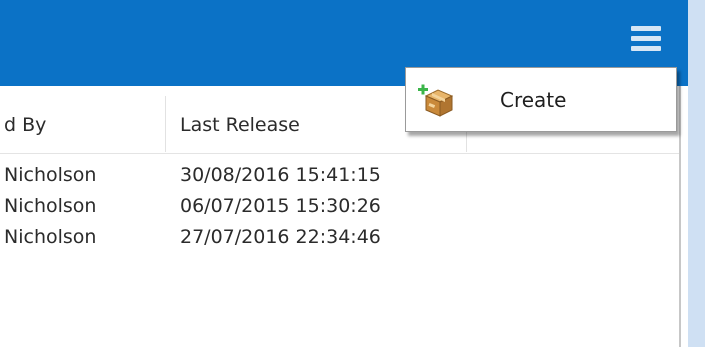 The height and width of the screenshot is (347, 705). What do you see at coordinates (696, 173) in the screenshot?
I see `side-panel-edge` at bounding box center [696, 173].